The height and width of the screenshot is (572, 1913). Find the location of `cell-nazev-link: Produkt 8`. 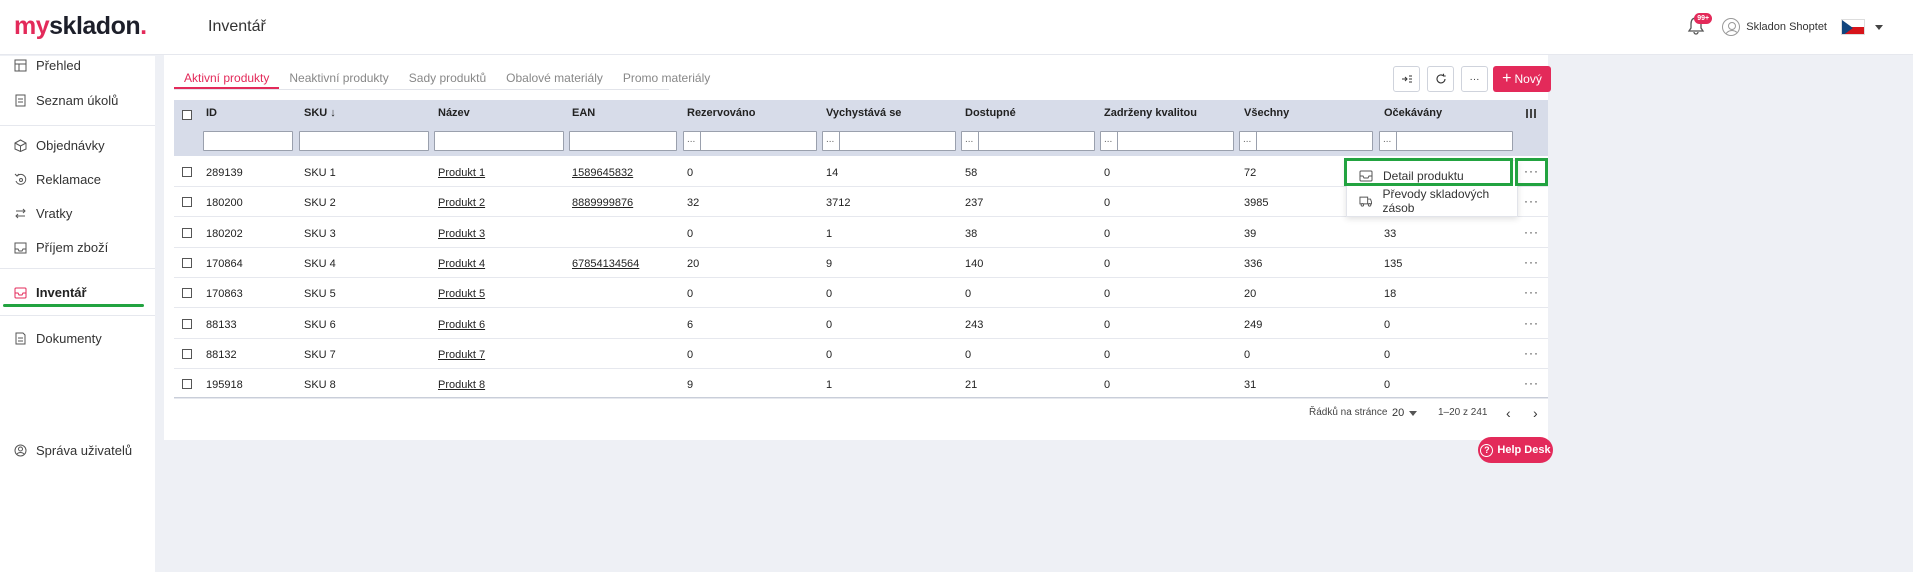

cell-nazev-link: Produkt 8 is located at coordinates (461, 385).